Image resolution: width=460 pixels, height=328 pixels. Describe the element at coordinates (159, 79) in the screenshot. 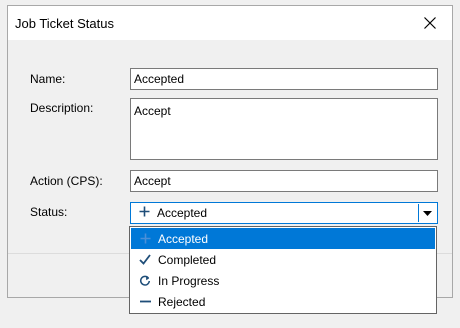

I see `name-field-value: Accepted` at that location.